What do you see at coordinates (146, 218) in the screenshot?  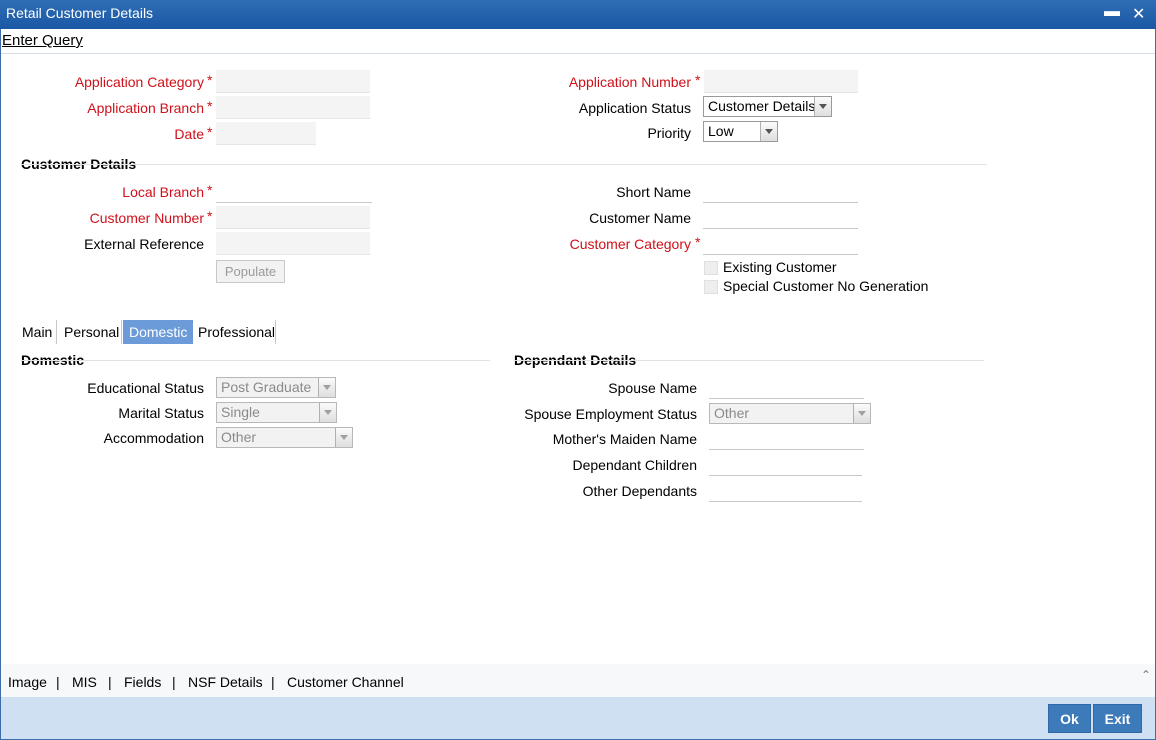 I see `customer-number-label: Customer Number` at bounding box center [146, 218].